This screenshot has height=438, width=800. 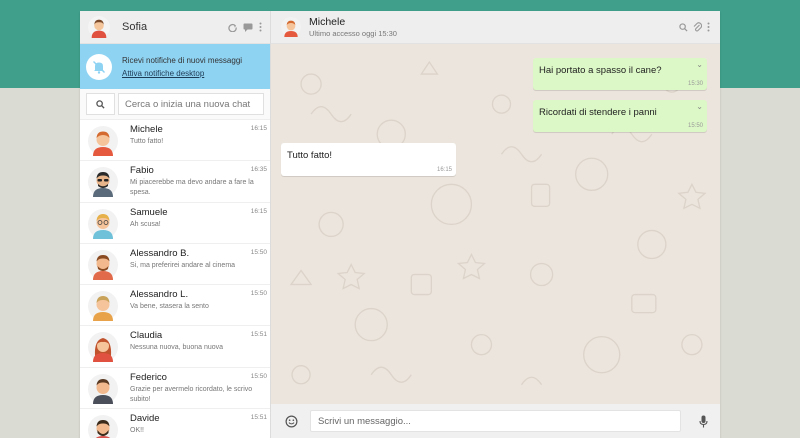 What do you see at coordinates (258, 170) in the screenshot?
I see `contact-time: 16:35` at bounding box center [258, 170].